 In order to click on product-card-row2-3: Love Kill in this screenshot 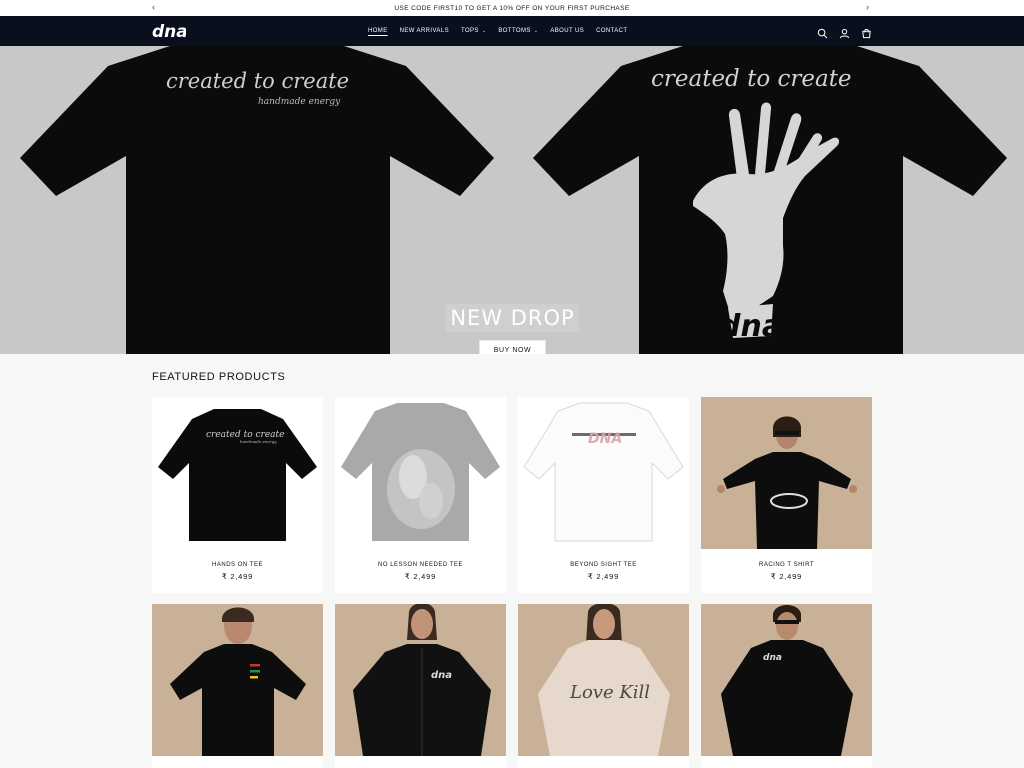, I will do `click(603, 686)`.